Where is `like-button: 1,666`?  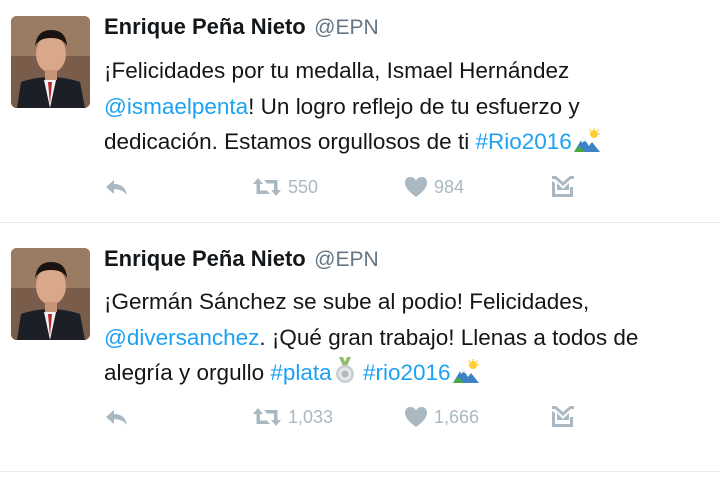 like-button: 1,666 is located at coordinates (441, 417).